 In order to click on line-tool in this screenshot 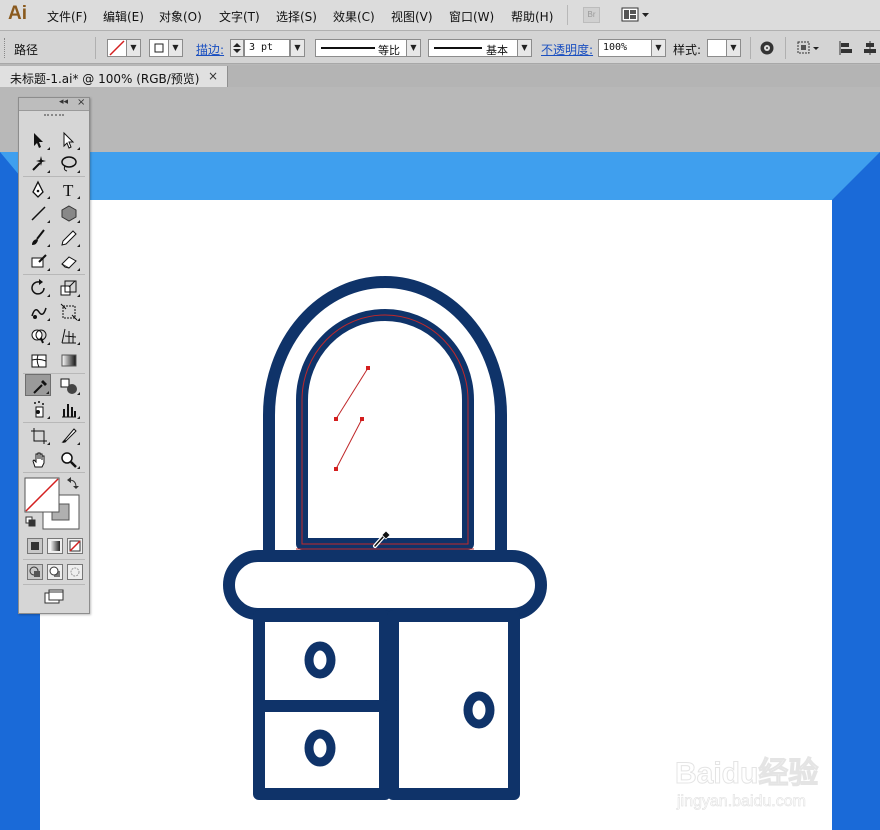, I will do `click(38, 213)`.